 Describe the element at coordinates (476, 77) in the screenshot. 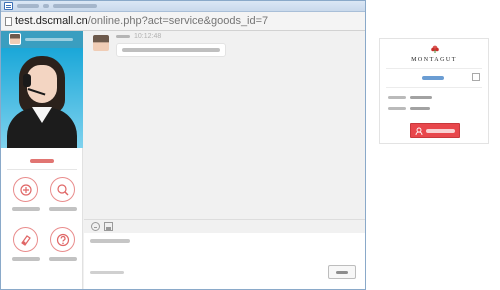

I see `share-icon` at that location.